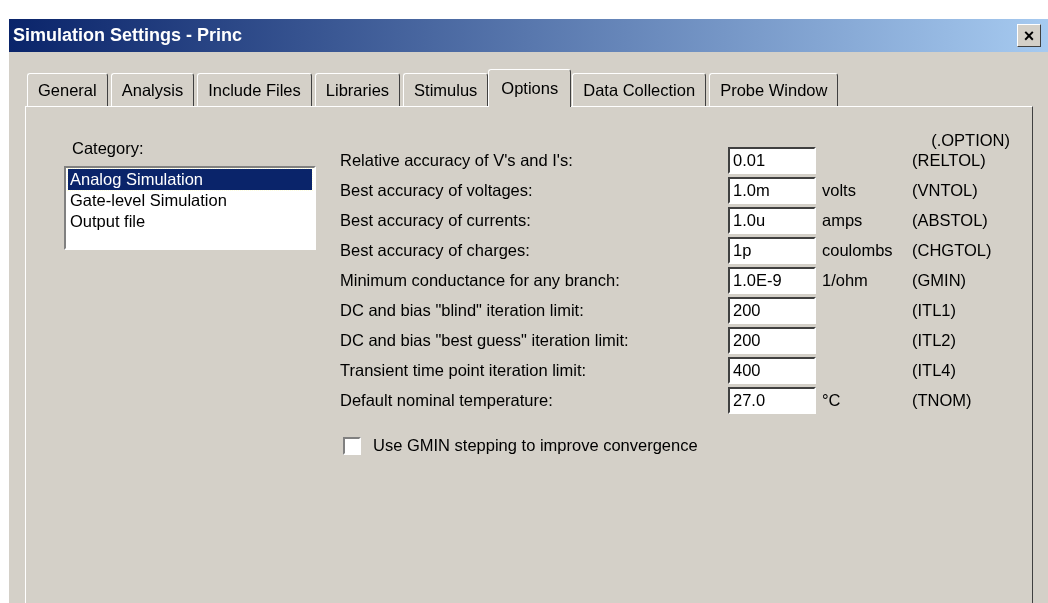 The height and width of the screenshot is (603, 1048). I want to click on option-label: DC and bias "best guess" iteration limit:, so click(485, 340).